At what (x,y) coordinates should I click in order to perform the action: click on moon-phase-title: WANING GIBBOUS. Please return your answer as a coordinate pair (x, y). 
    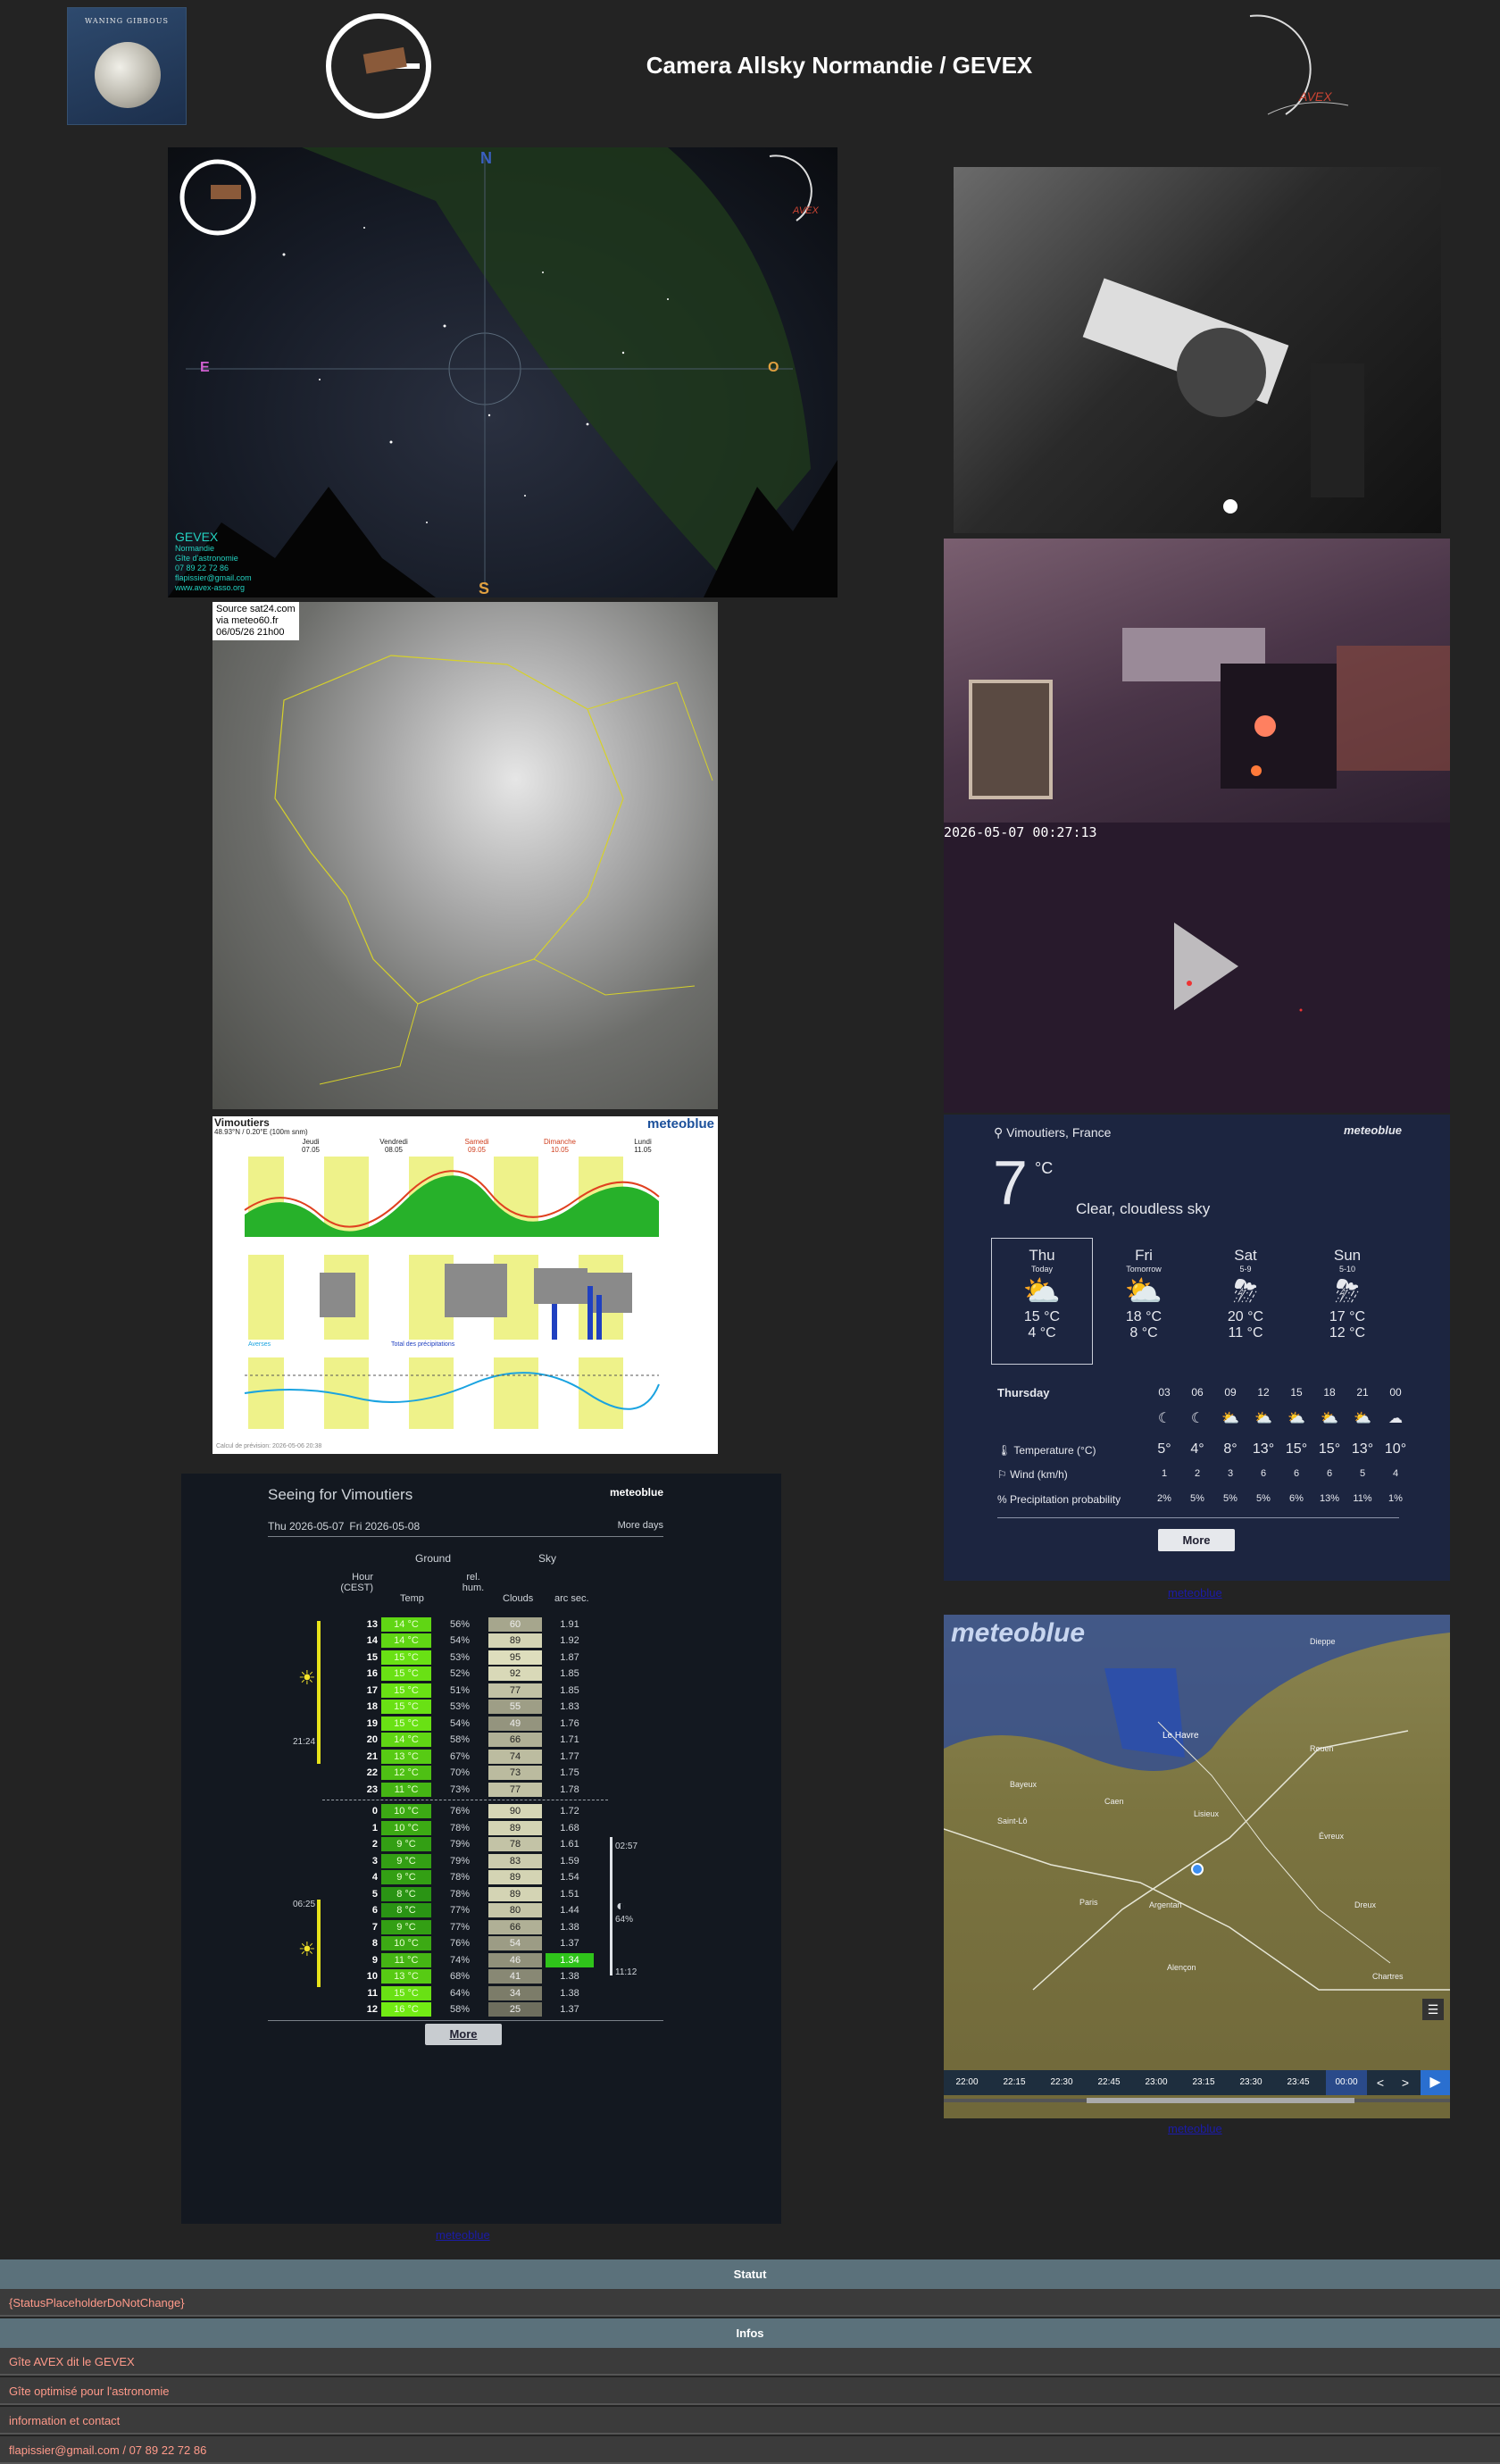
    Looking at the image, I should click on (127, 21).